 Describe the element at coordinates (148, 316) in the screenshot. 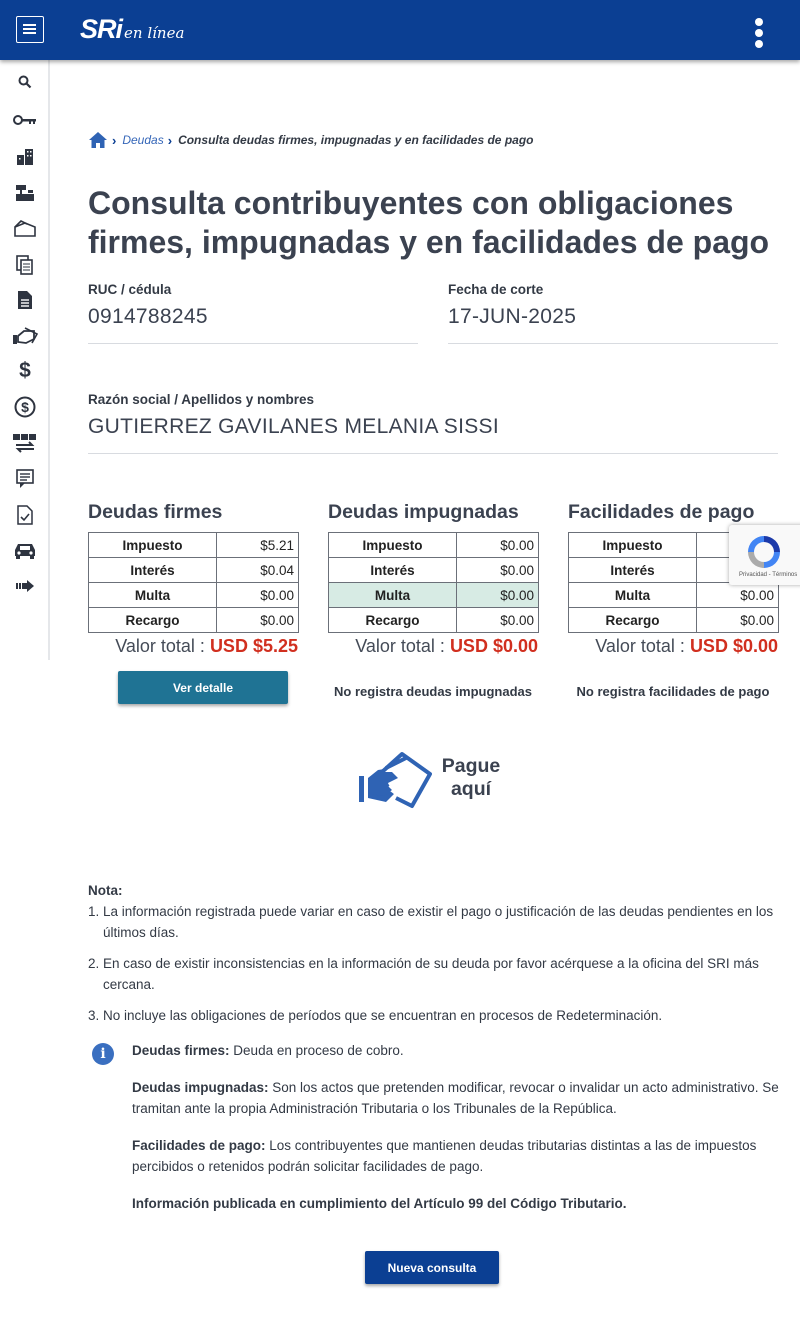

I see `ruc-value: 0914788245` at that location.